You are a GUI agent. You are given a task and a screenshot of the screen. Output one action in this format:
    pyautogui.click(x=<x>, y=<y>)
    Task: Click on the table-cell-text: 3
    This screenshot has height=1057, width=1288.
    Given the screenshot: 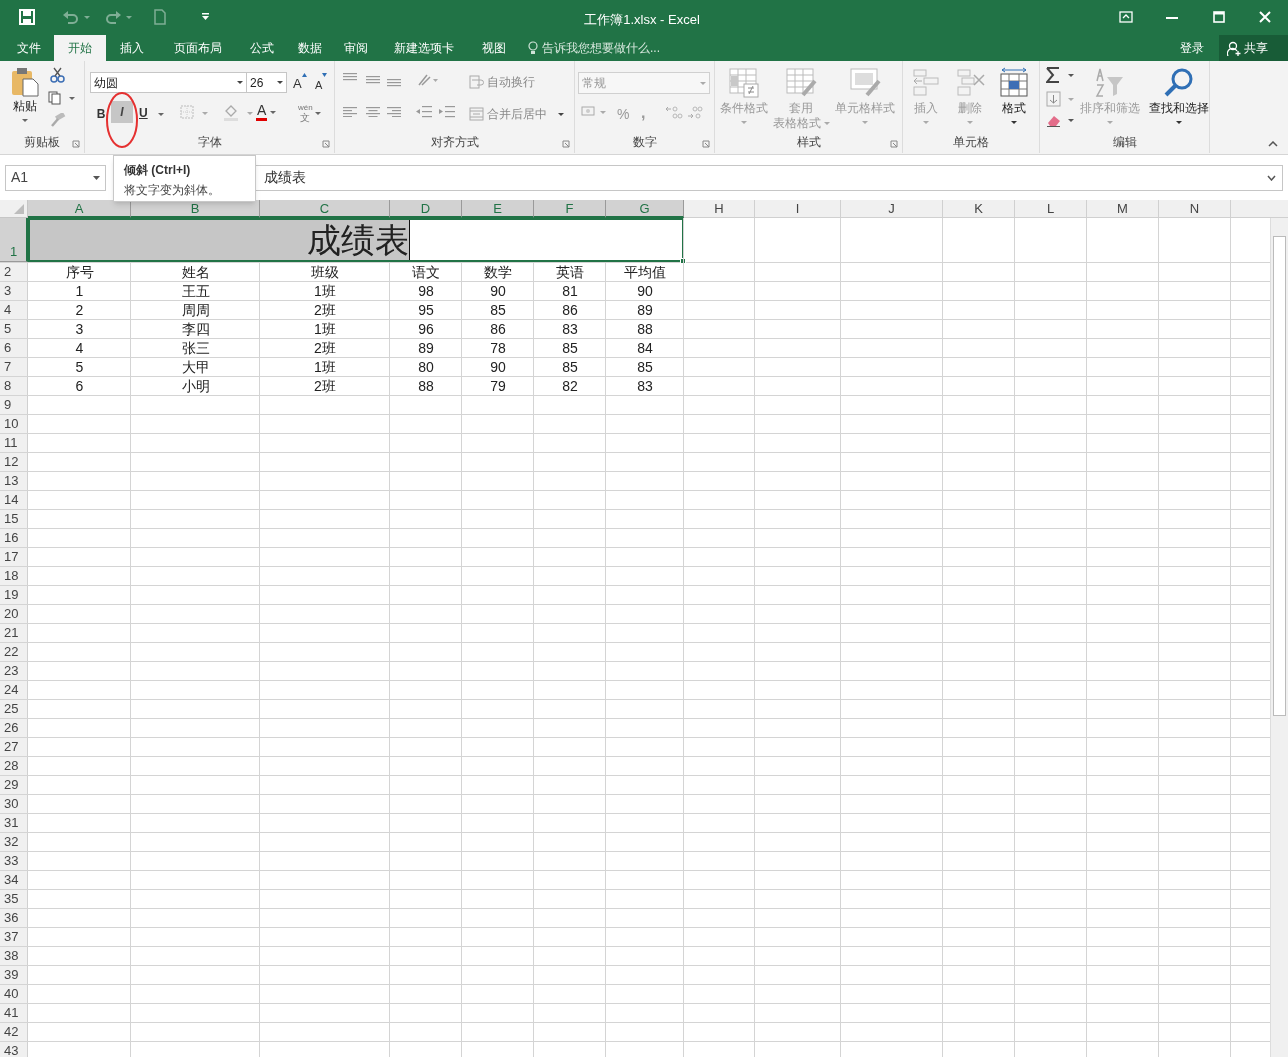 What is the action you would take?
    pyautogui.click(x=79, y=329)
    